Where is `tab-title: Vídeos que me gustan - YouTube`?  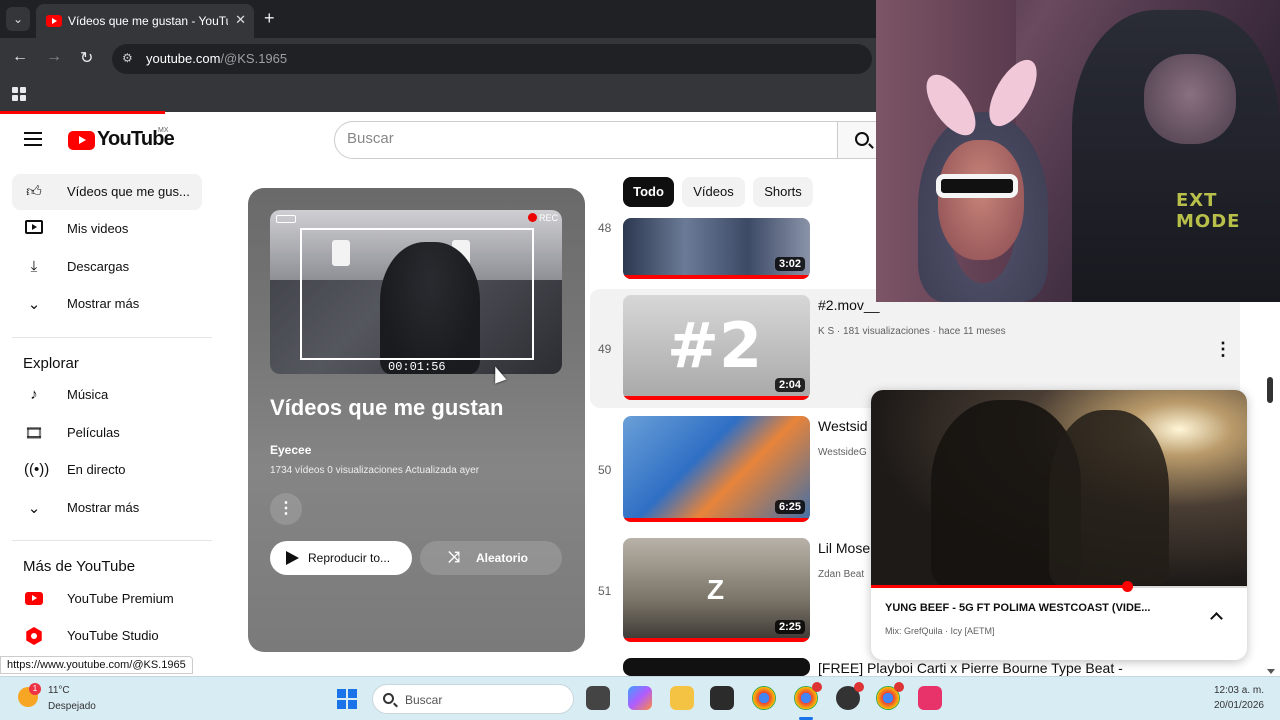 tab-title: Vídeos que me gustan - YouTube is located at coordinates (148, 21).